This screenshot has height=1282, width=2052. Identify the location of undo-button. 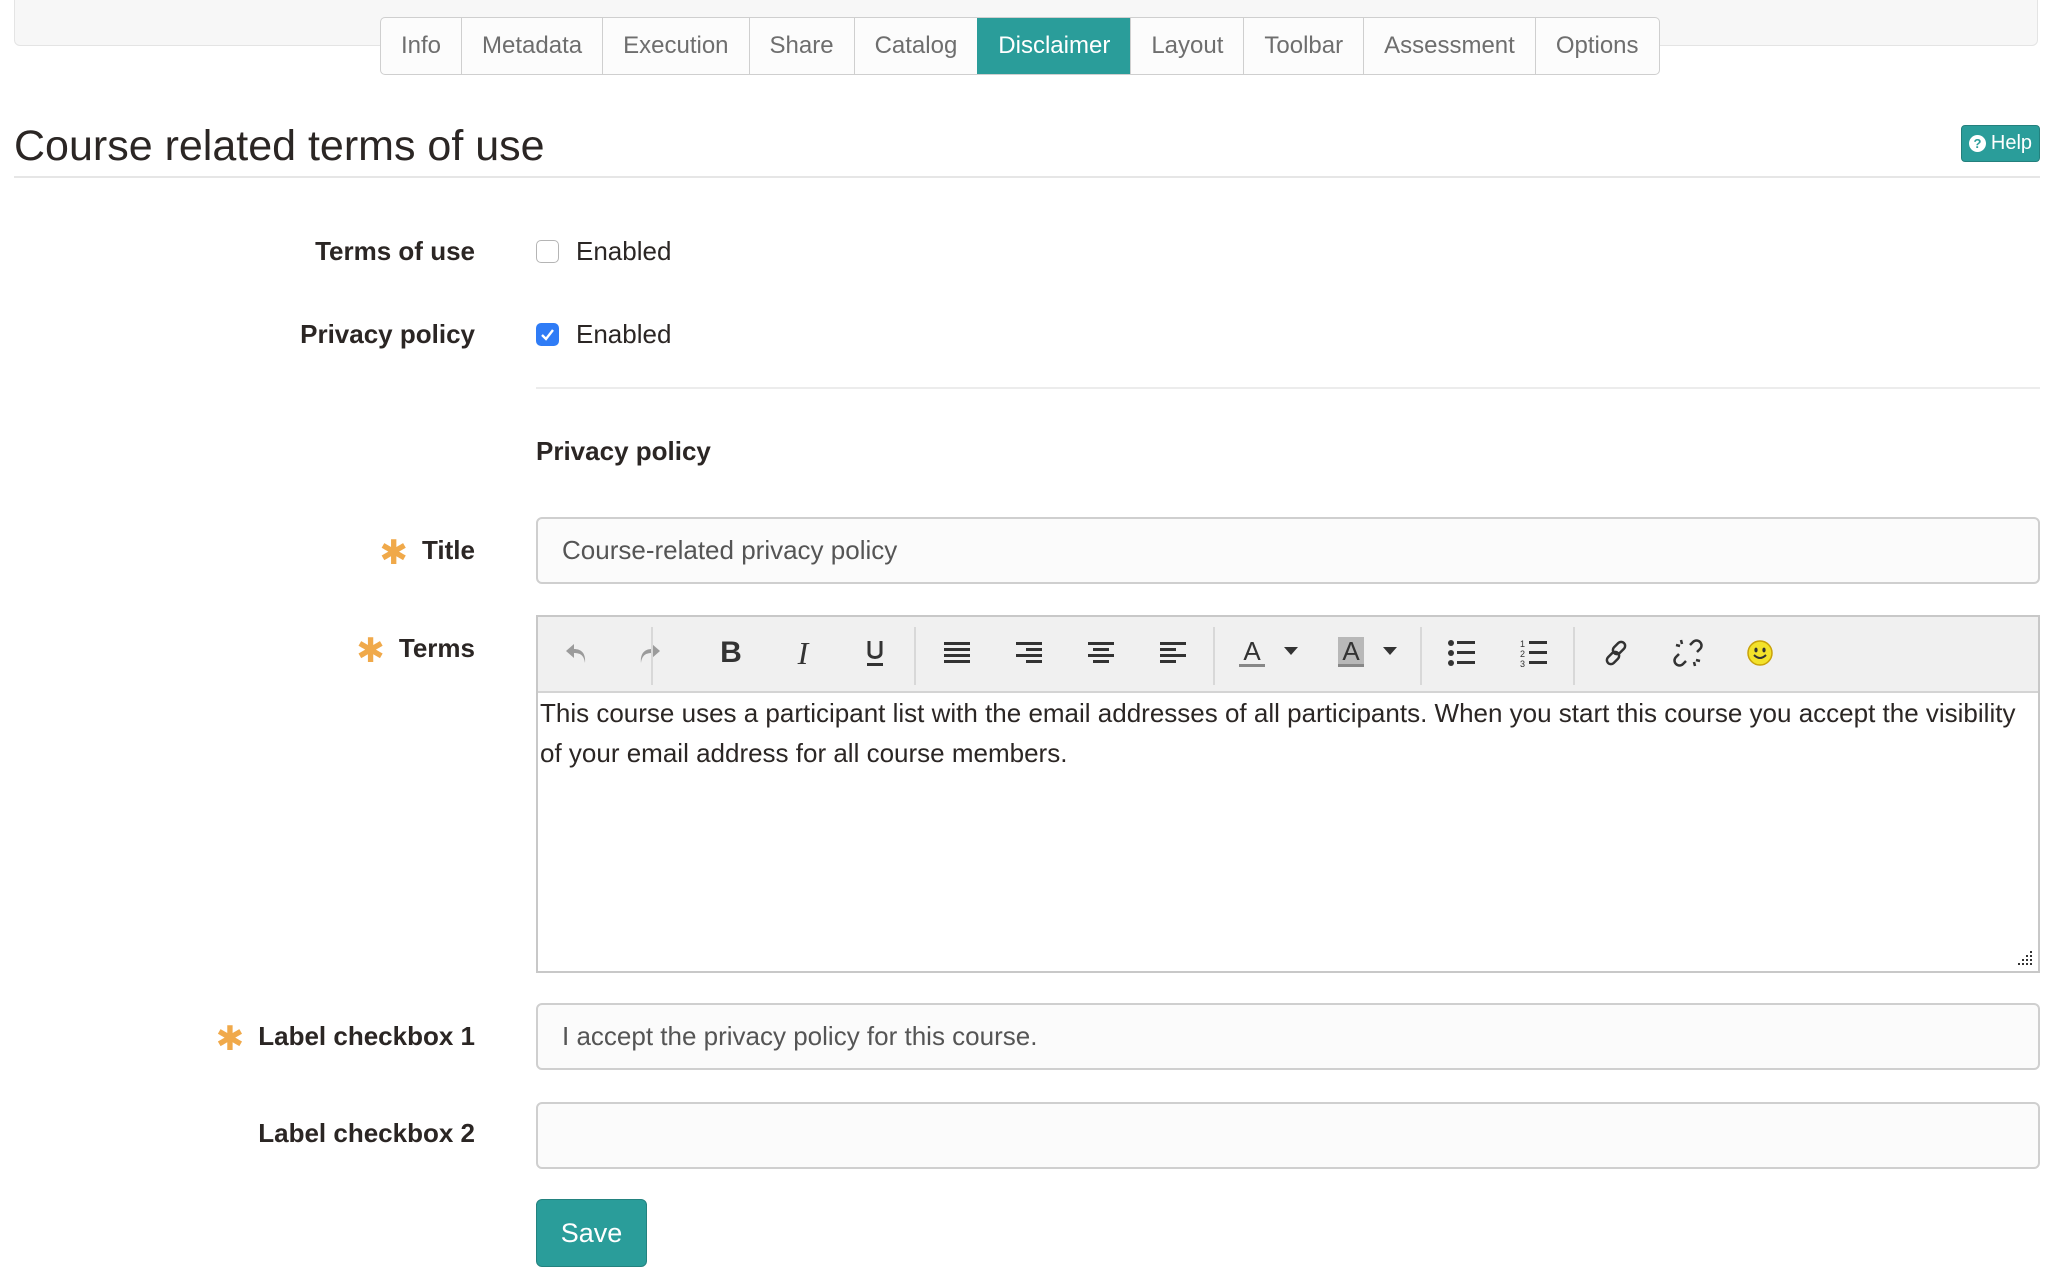
(577, 653).